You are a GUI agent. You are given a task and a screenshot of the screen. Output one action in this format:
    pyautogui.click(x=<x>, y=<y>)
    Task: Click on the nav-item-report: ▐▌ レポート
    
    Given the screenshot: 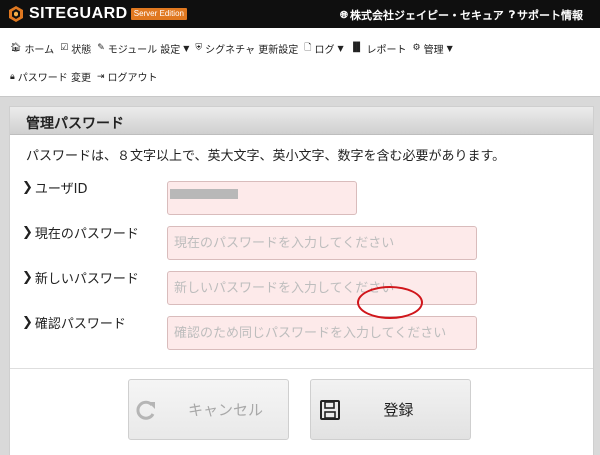 What is the action you would take?
    pyautogui.click(x=378, y=48)
    